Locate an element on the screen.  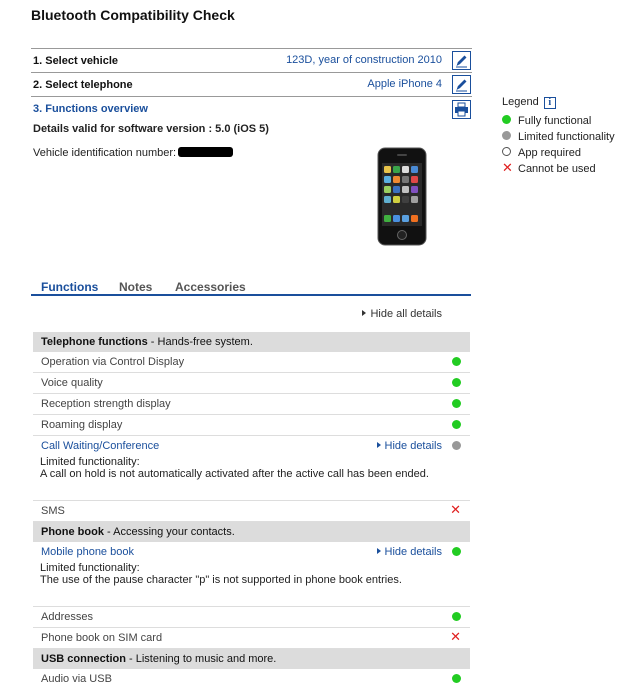
vin-label: Vehicle identification number: is located at coordinates (105, 153).